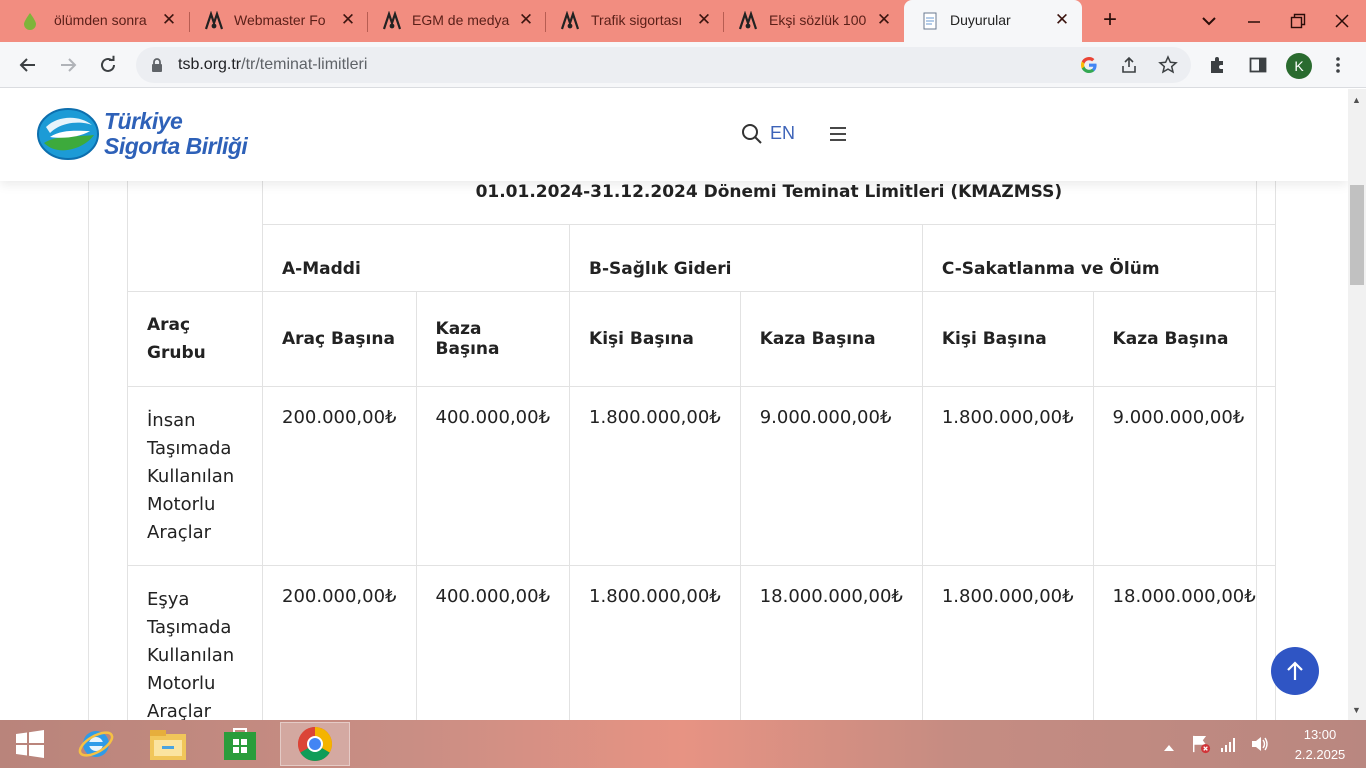 Image resolution: width=1366 pixels, height=768 pixels. What do you see at coordinates (980, 20) in the screenshot?
I see `tab-title: Duyurular` at bounding box center [980, 20].